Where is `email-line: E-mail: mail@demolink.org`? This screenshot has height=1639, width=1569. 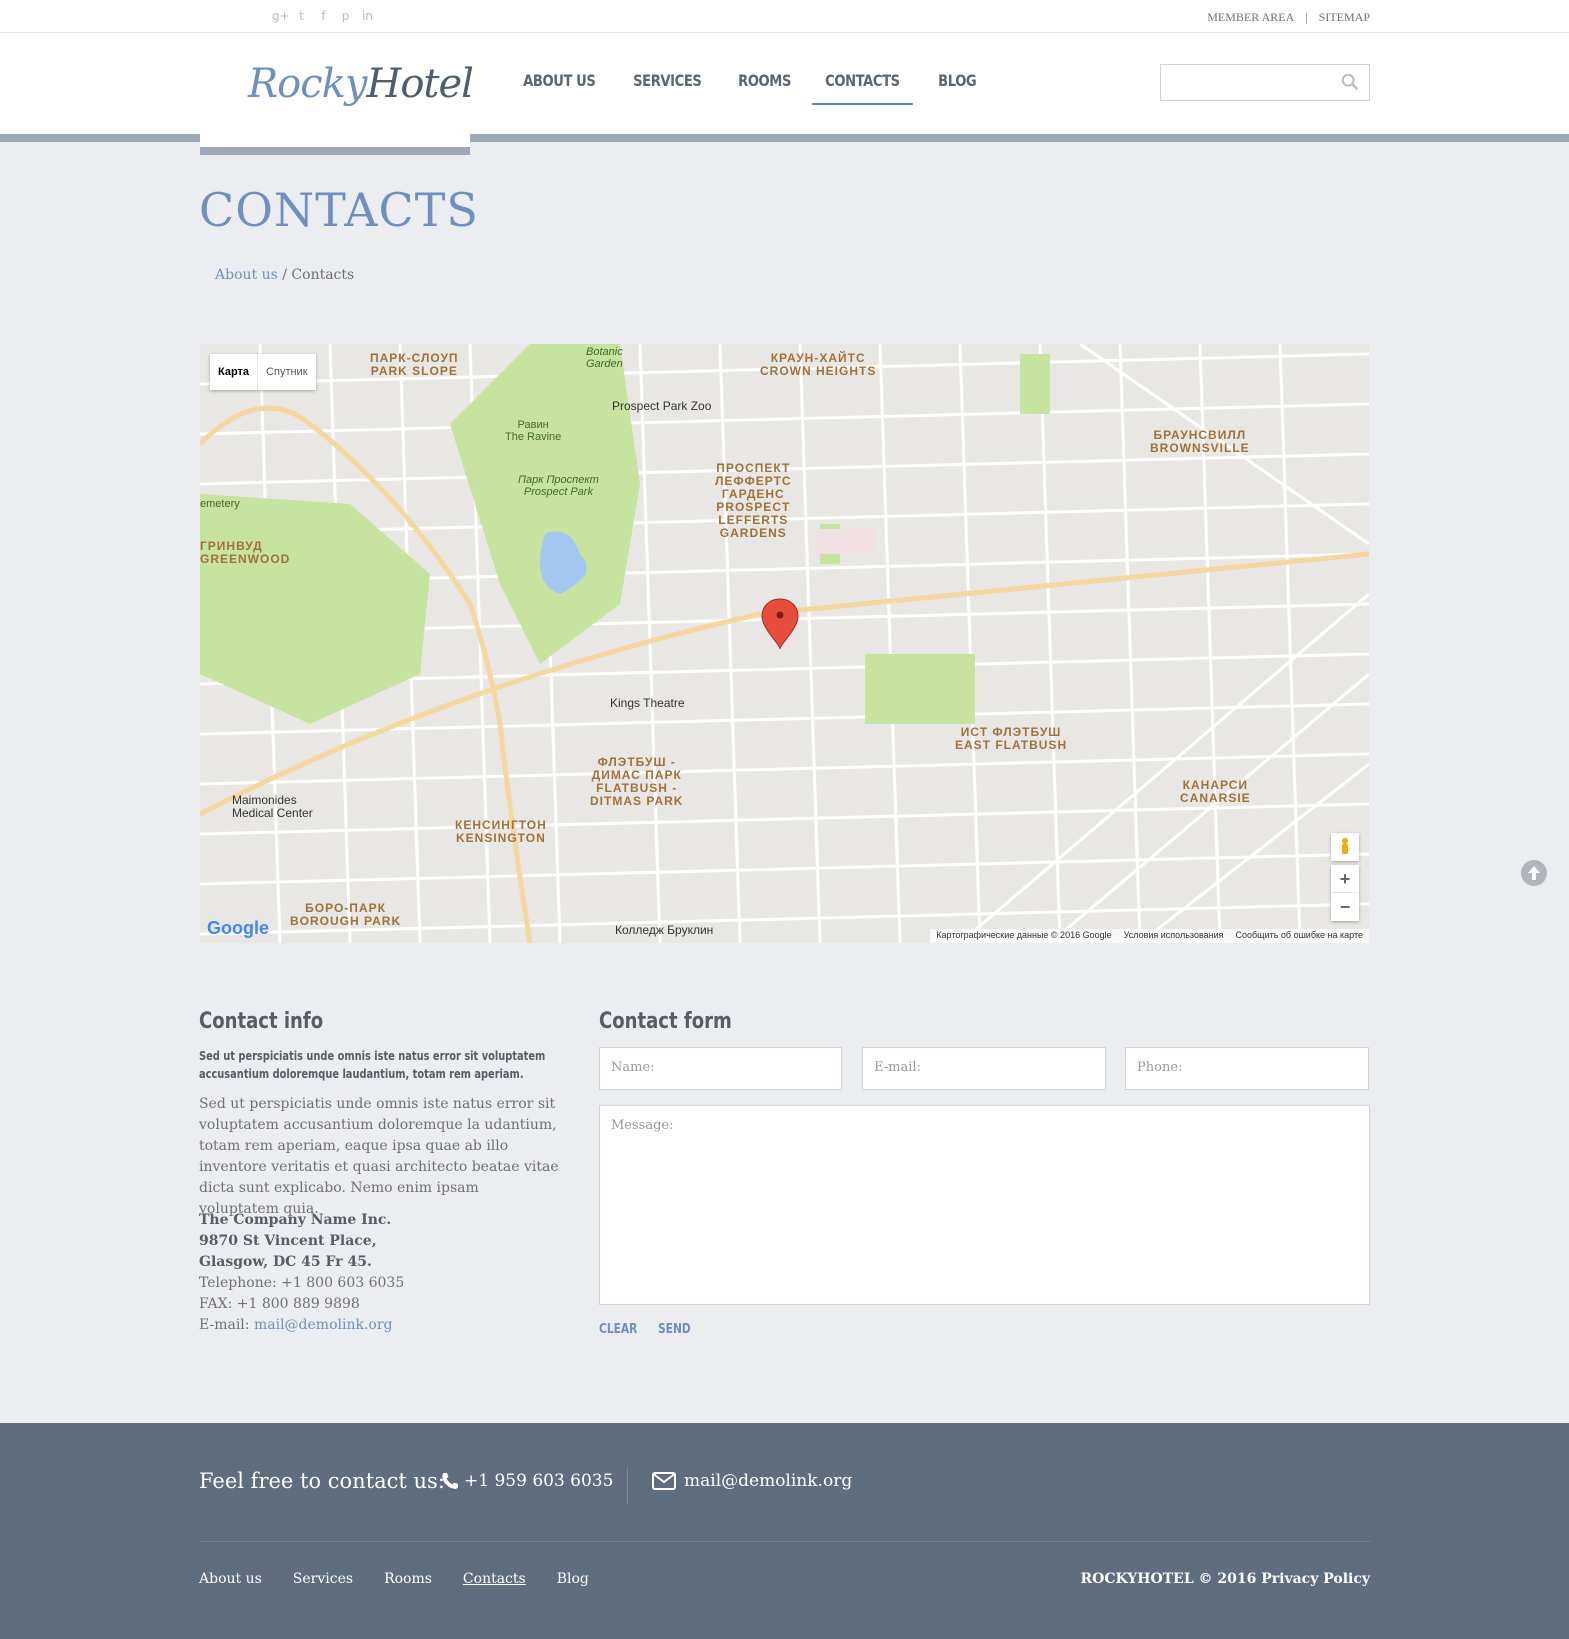
email-line: E-mail: mail@demolink.org is located at coordinates (301, 1325).